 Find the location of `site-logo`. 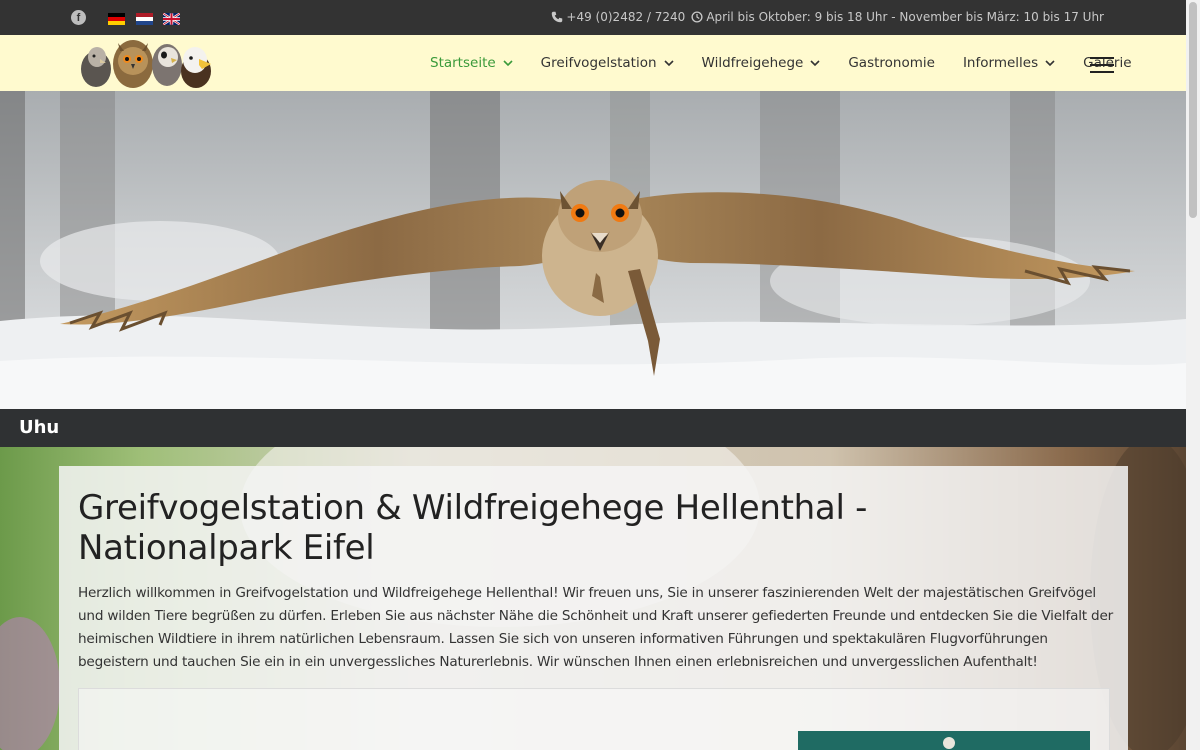

site-logo is located at coordinates (145, 63).